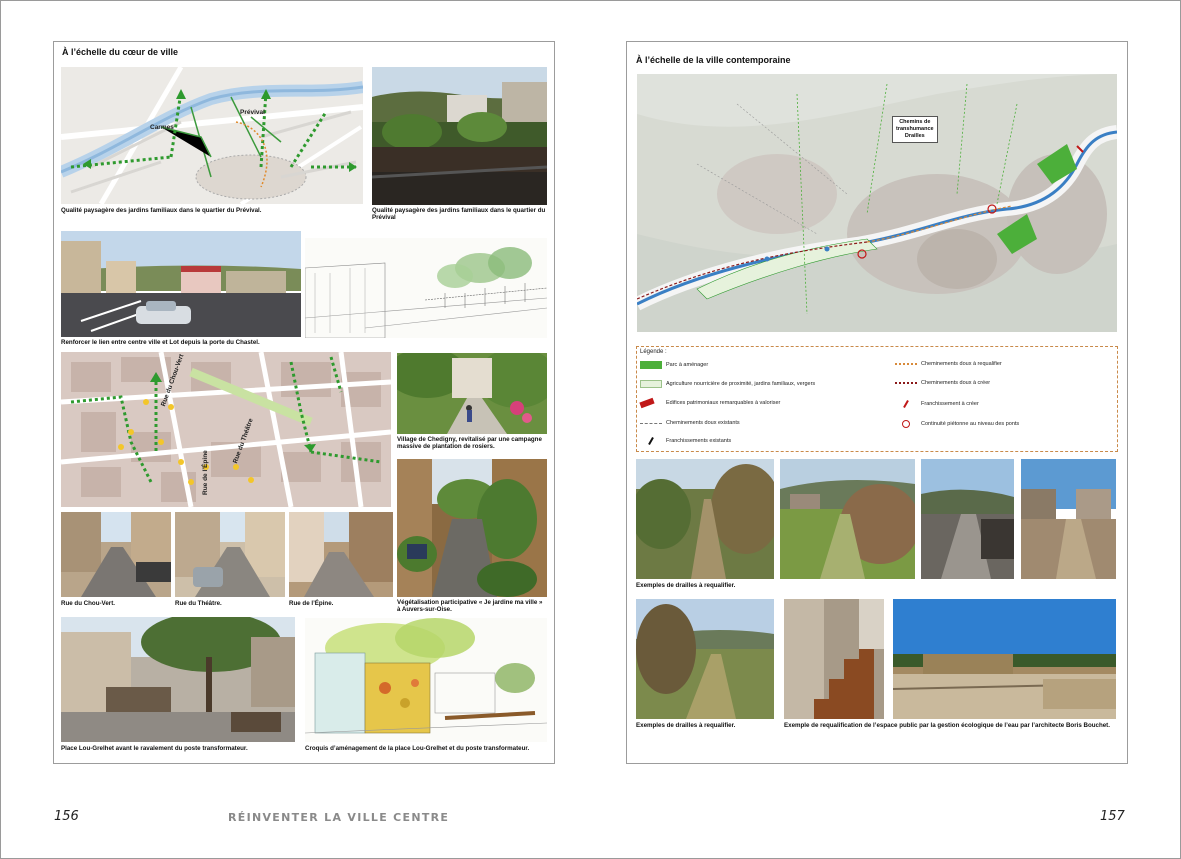  I want to click on caption-drailles-1: Exemples de drailles à requalifier., so click(686, 585).